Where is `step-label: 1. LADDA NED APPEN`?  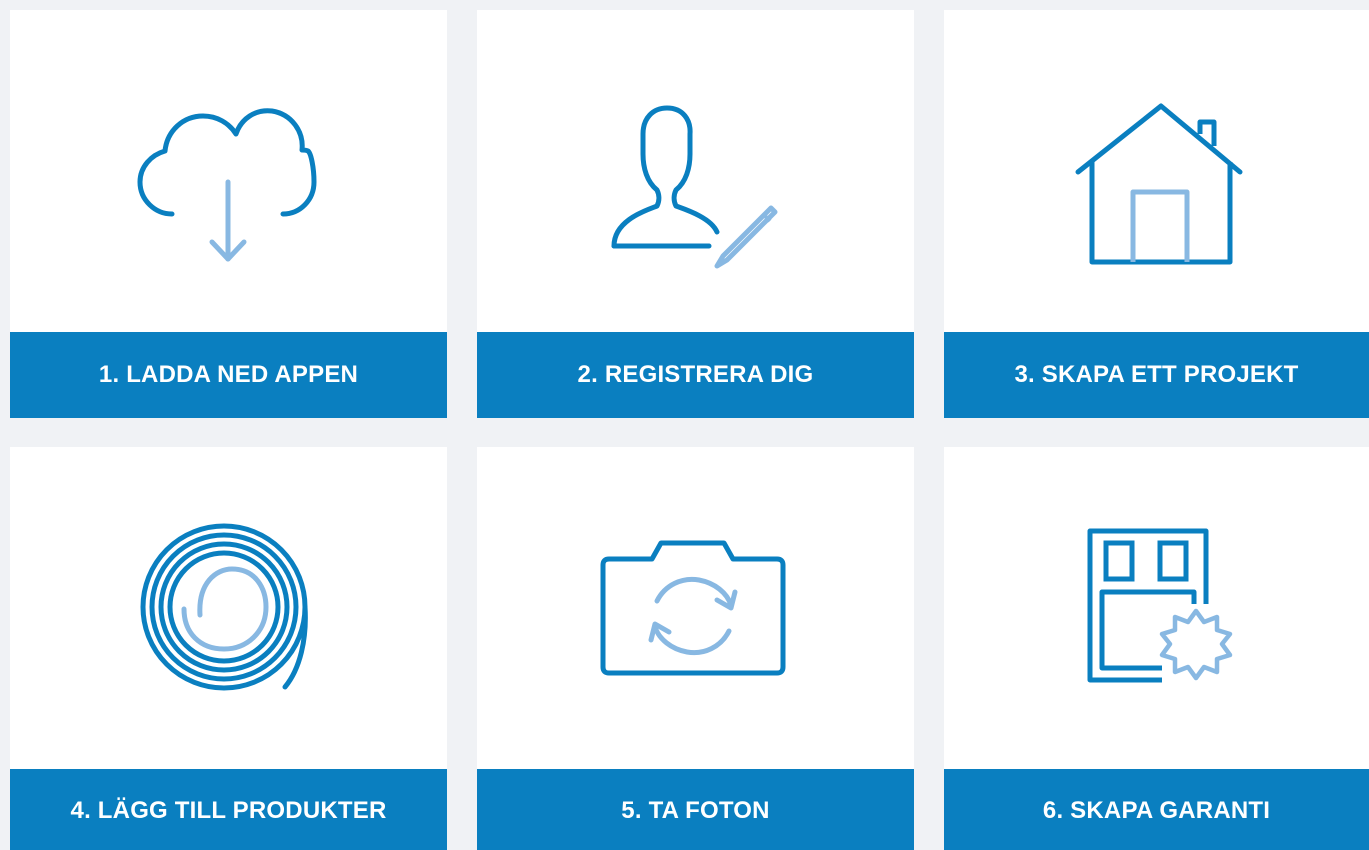 step-label: 1. LADDA NED APPEN is located at coordinates (228, 375).